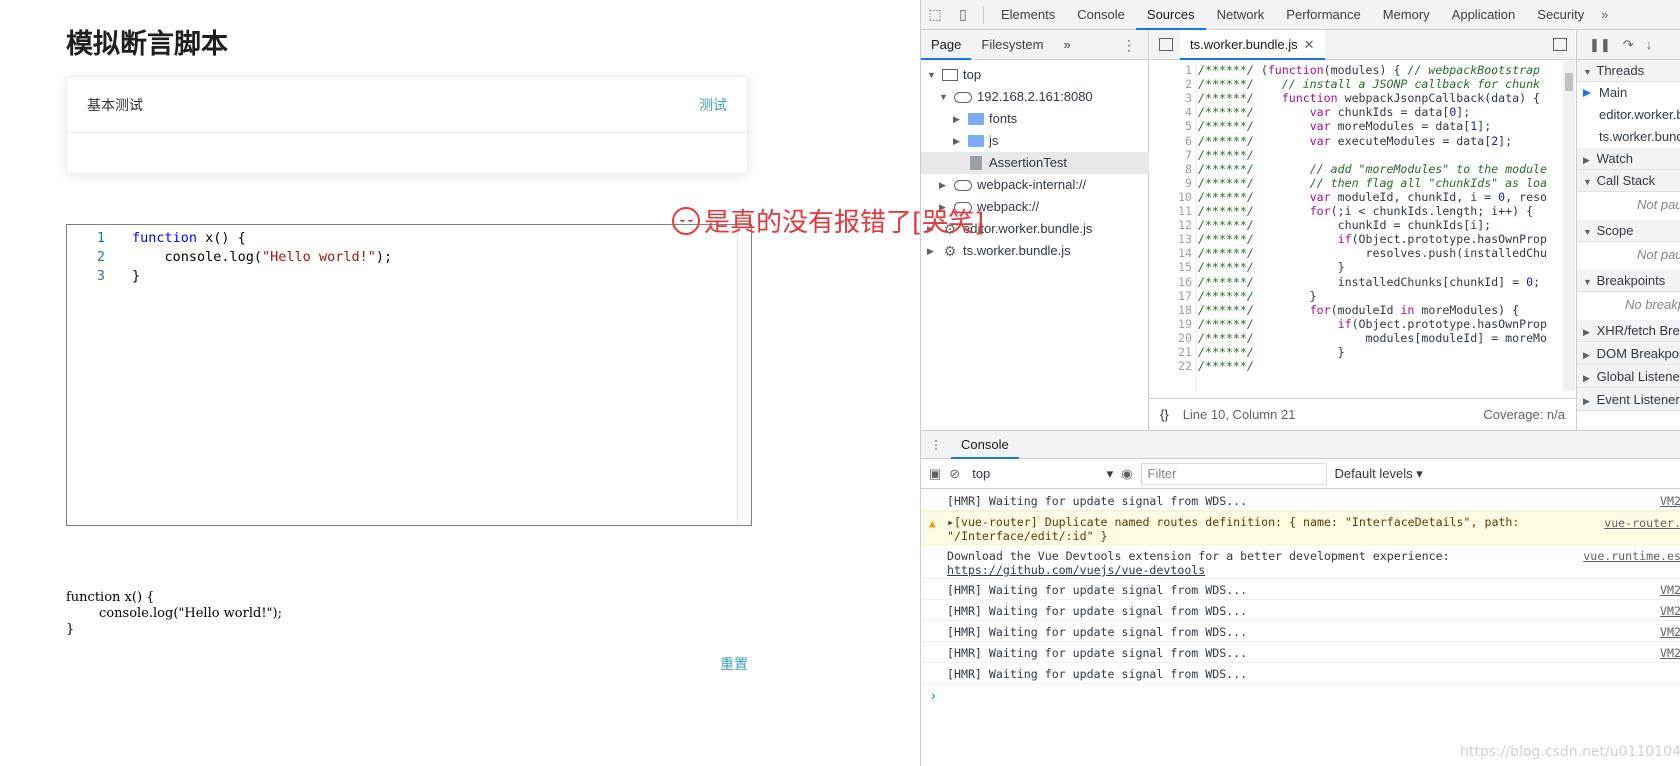 The width and height of the screenshot is (1680, 766). Describe the element at coordinates (943, 97) in the screenshot. I see `expand-icon: ▼` at that location.